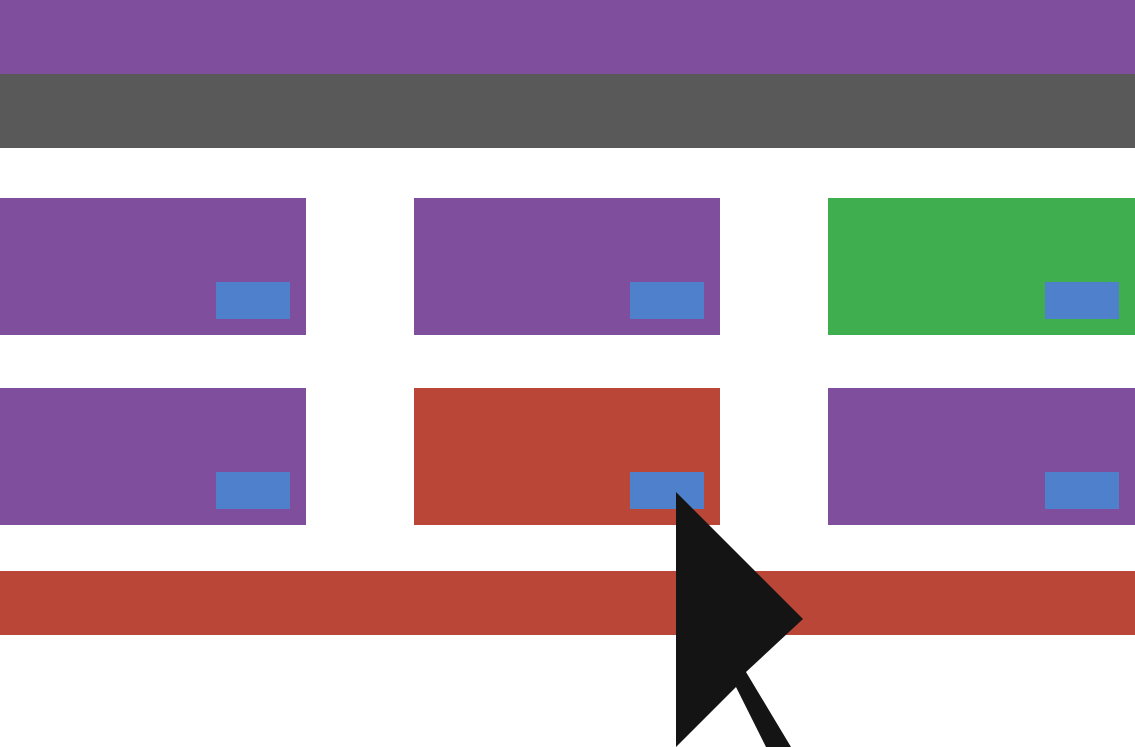 The height and width of the screenshot is (747, 1135). What do you see at coordinates (567, 111) in the screenshot?
I see `nav-bar` at bounding box center [567, 111].